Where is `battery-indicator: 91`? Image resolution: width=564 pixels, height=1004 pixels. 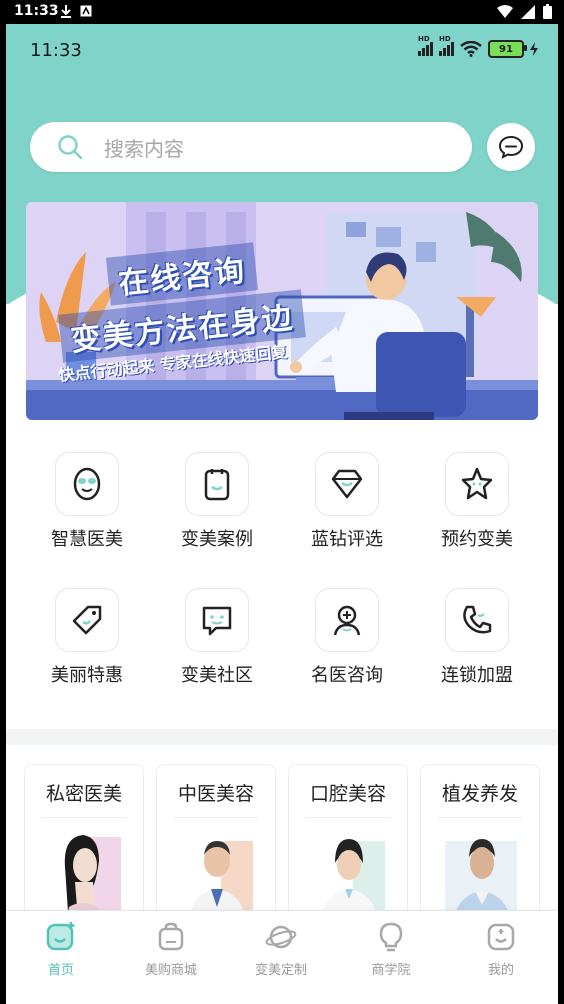
battery-indicator: 91 is located at coordinates (507, 49).